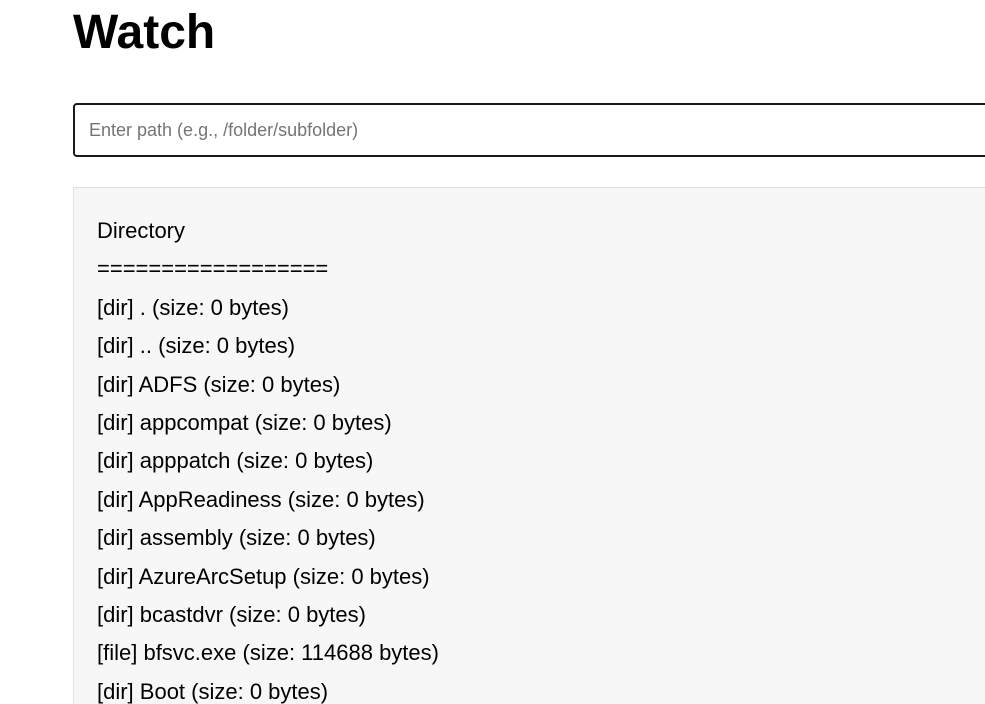  Describe the element at coordinates (231, 614) in the screenshot. I see `listing-entry: [dir] bcastdvr (size: 0 bytes)` at that location.